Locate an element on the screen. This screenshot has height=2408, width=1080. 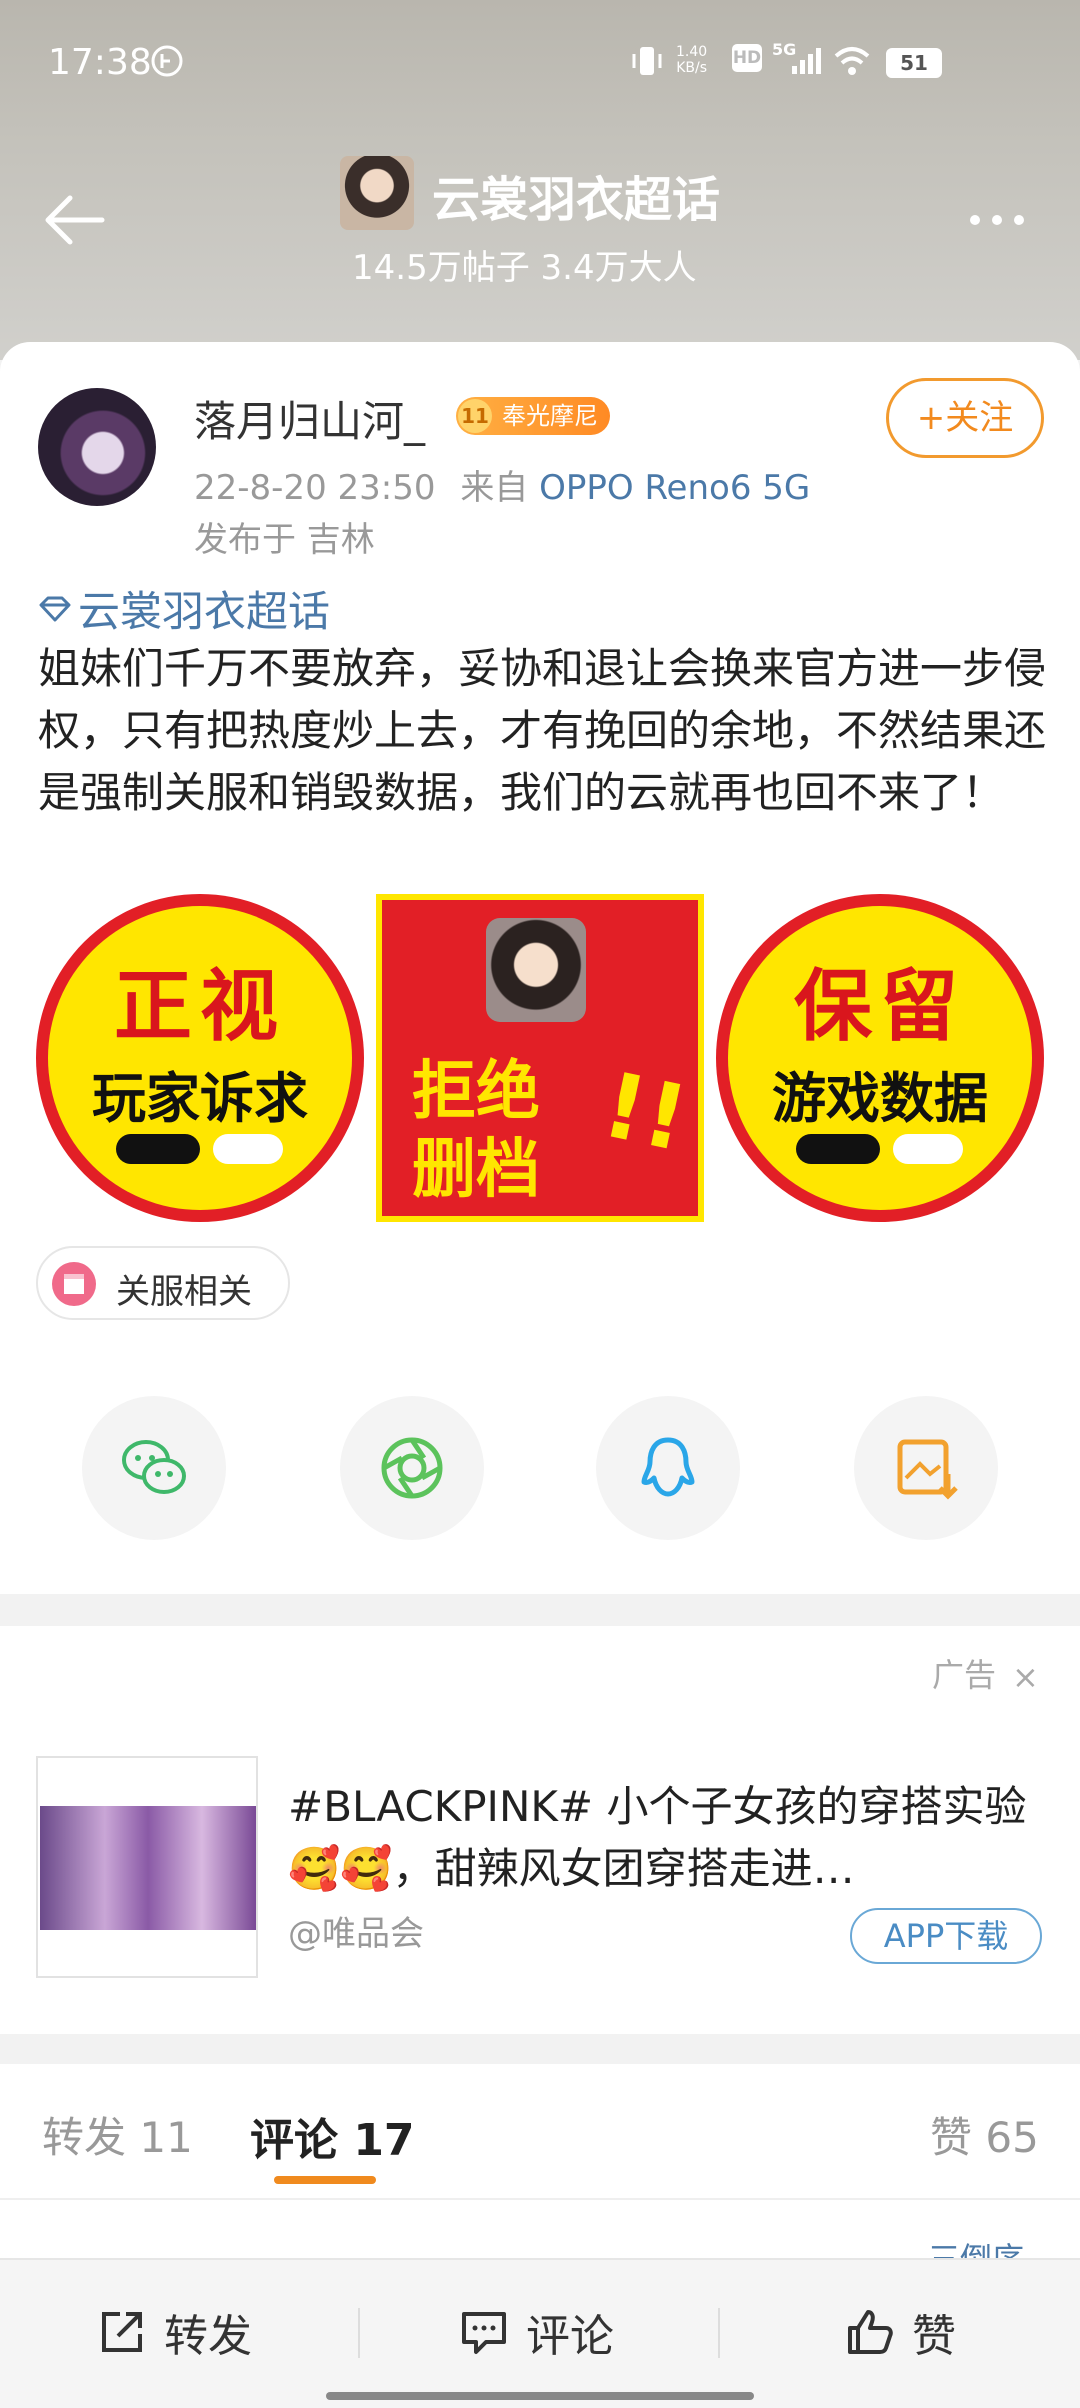
net-speed-value: 1.40 is located at coordinates (692, 52).